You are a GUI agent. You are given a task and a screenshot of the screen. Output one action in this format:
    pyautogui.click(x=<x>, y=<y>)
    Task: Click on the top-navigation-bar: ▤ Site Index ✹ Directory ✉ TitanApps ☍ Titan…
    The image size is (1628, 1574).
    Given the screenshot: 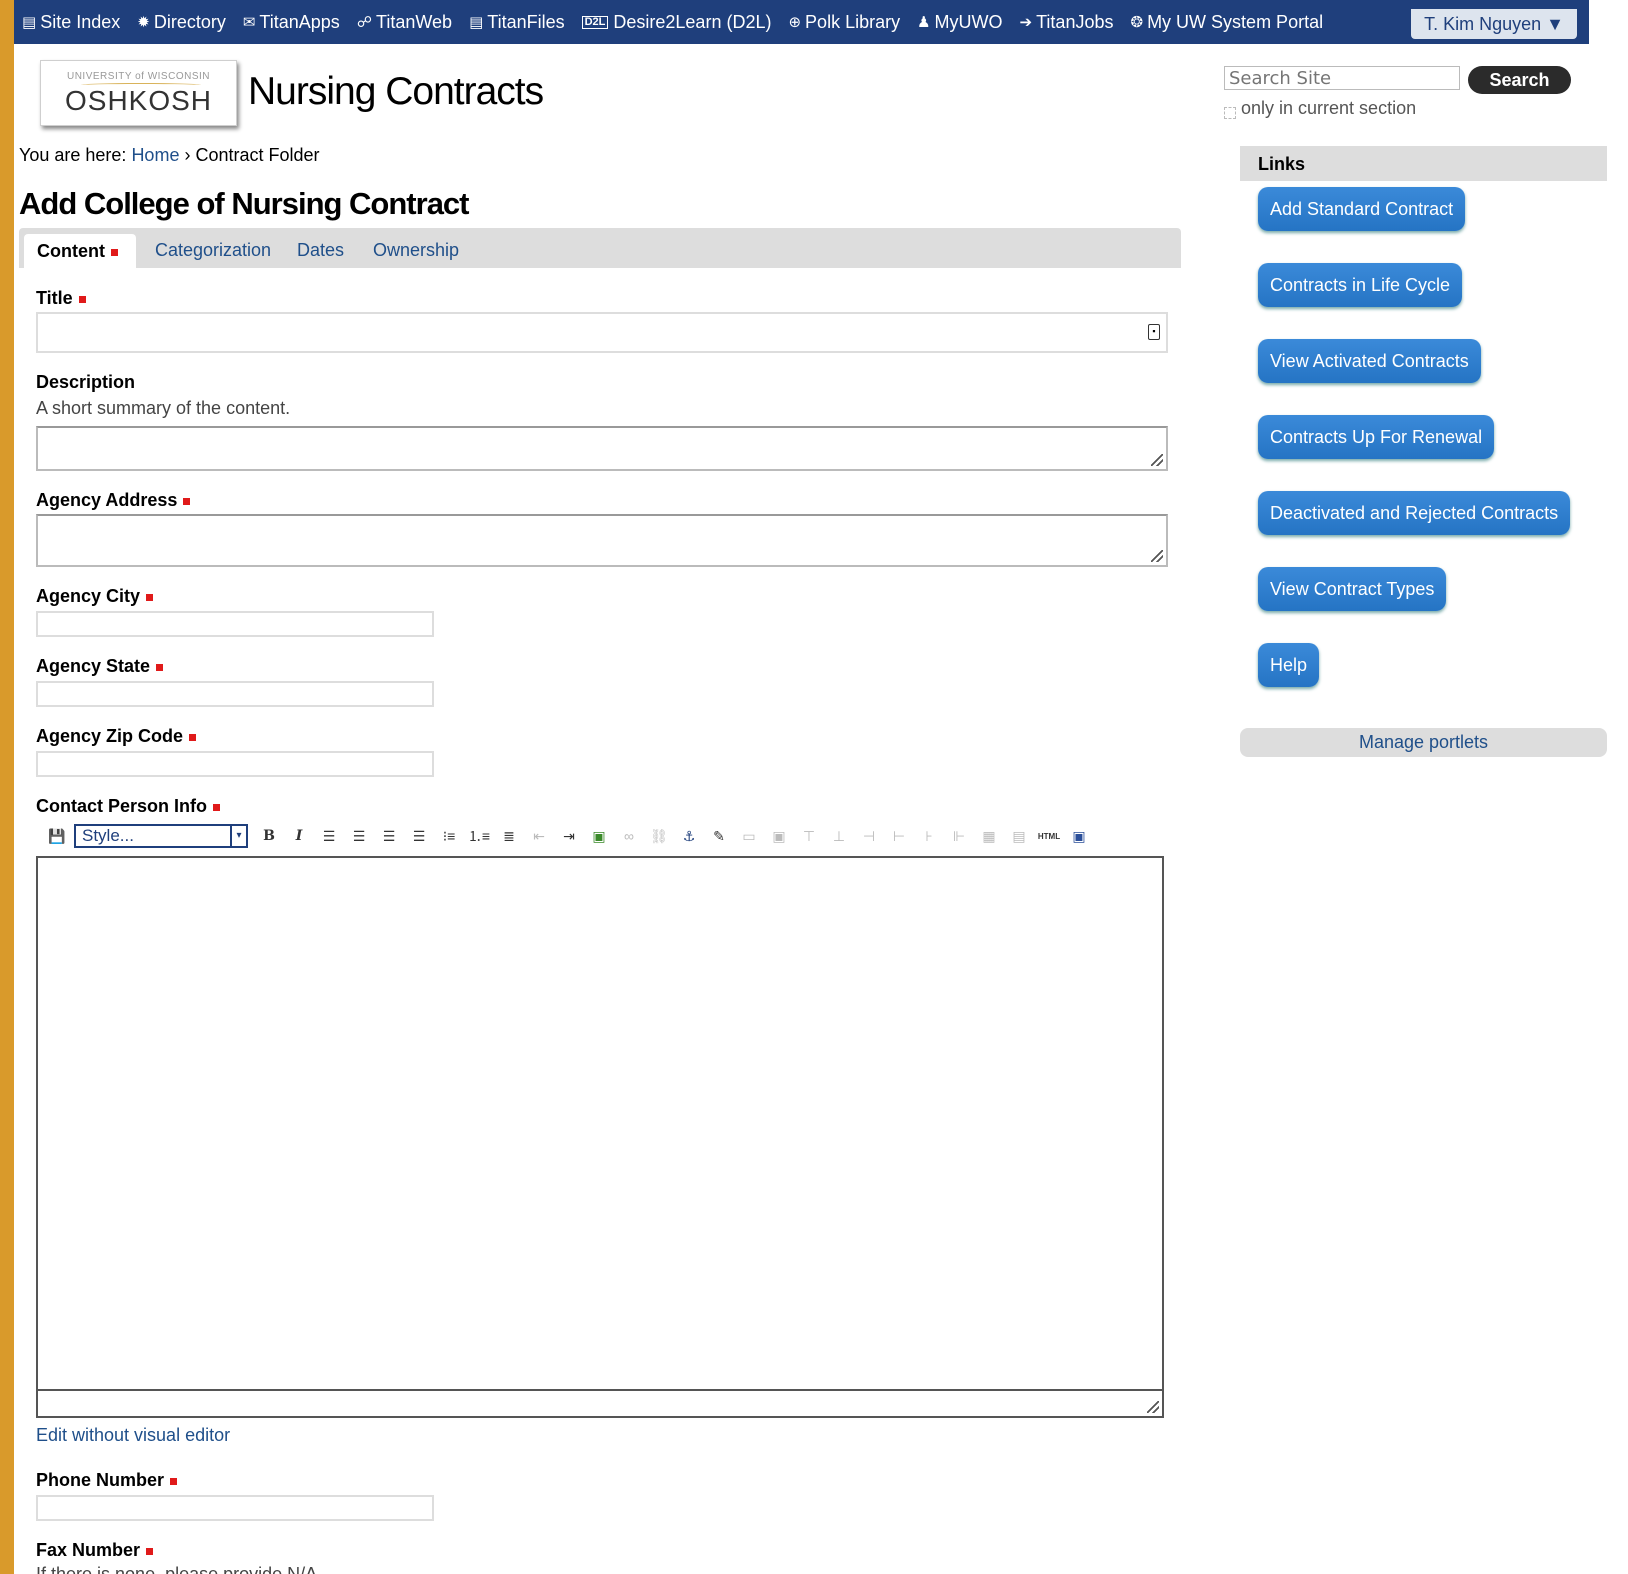 What is the action you would take?
    pyautogui.click(x=801, y=22)
    